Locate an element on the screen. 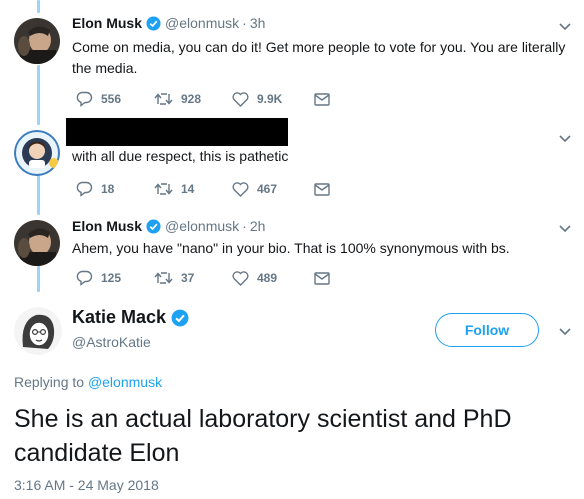  main-author-handle: @AstroKatie is located at coordinates (111, 342).